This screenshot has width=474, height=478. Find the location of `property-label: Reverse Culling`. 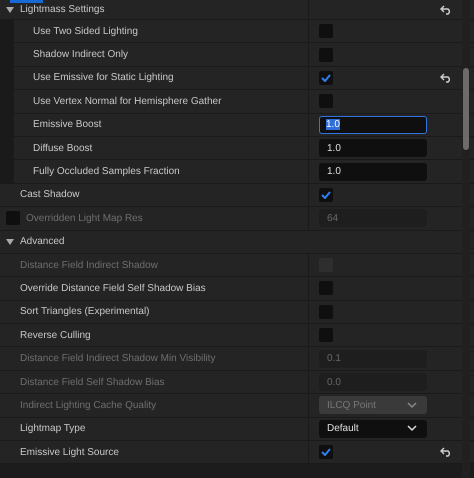

property-label: Reverse Culling is located at coordinates (55, 335).